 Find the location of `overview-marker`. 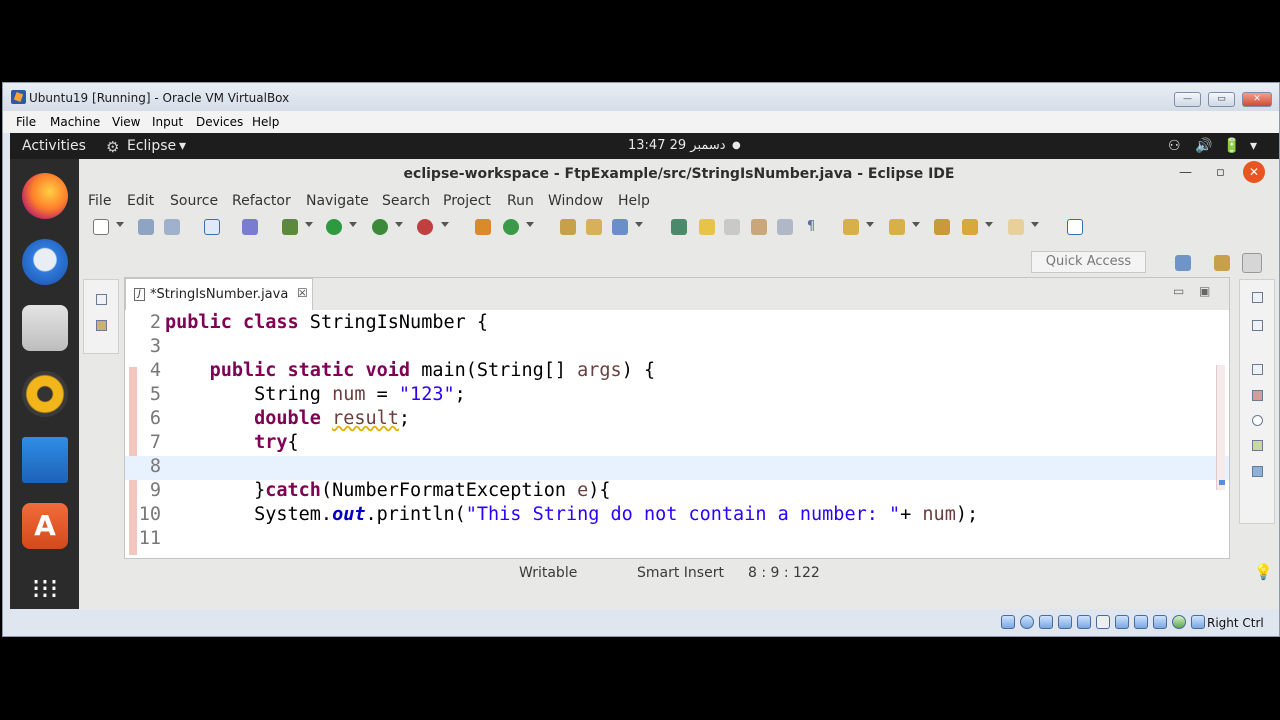

overview-marker is located at coordinates (1222, 482).